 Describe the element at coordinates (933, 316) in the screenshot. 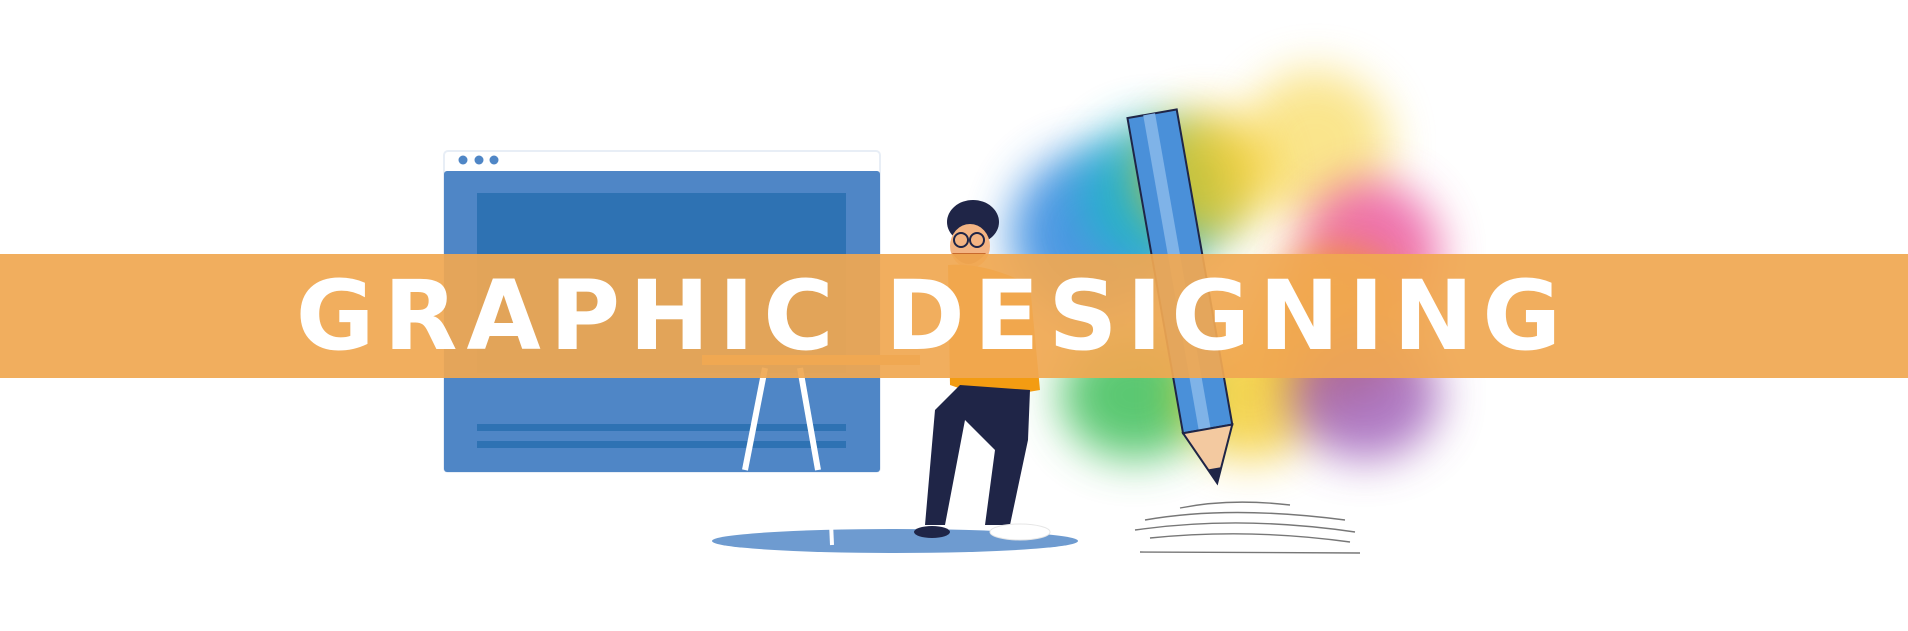

I see `banner-title: GRAPHIC DESIGNING` at that location.